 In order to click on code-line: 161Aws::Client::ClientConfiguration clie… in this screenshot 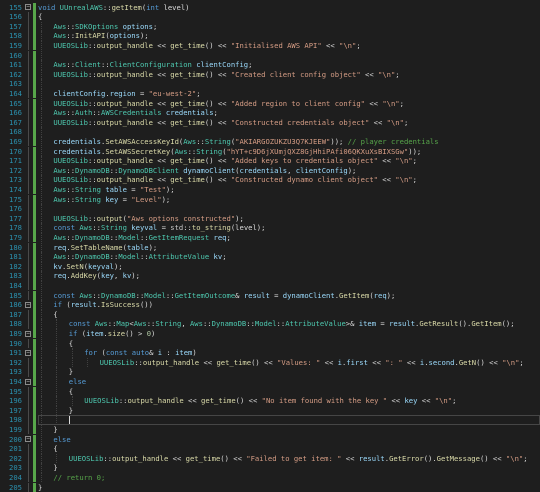, I will do `click(270, 65)`.